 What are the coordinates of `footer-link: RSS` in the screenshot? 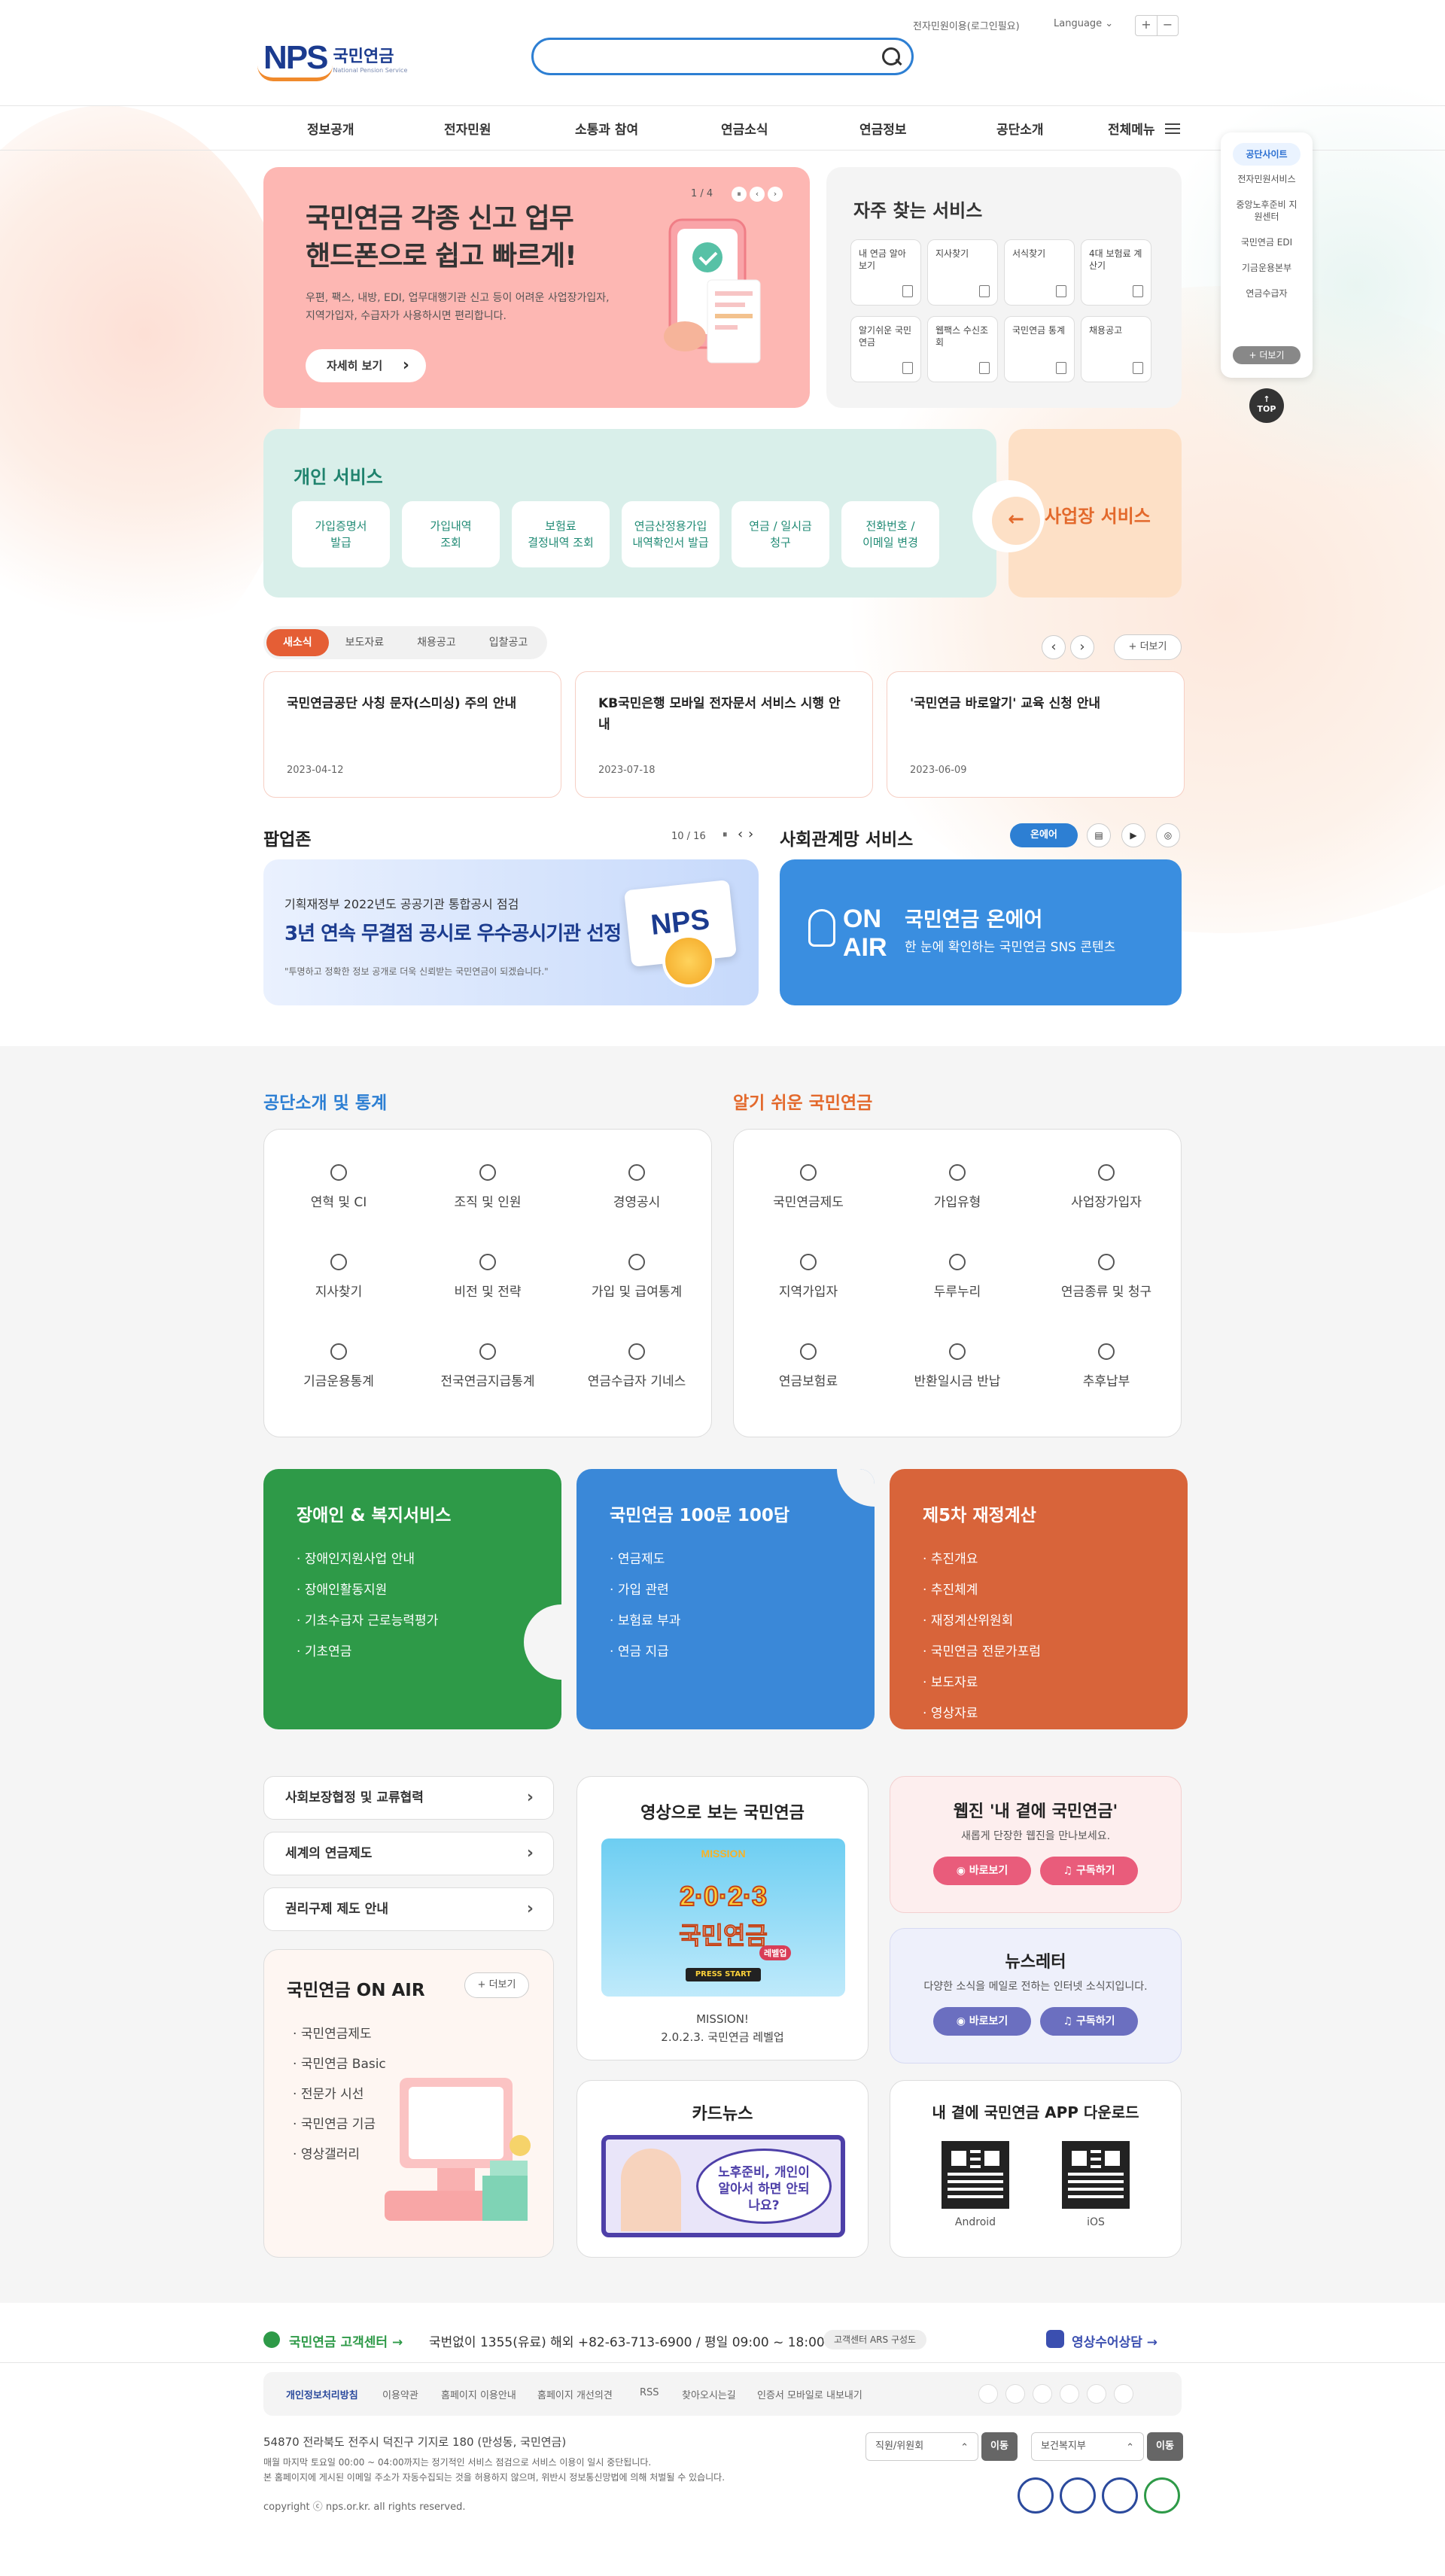 It's located at (649, 2392).